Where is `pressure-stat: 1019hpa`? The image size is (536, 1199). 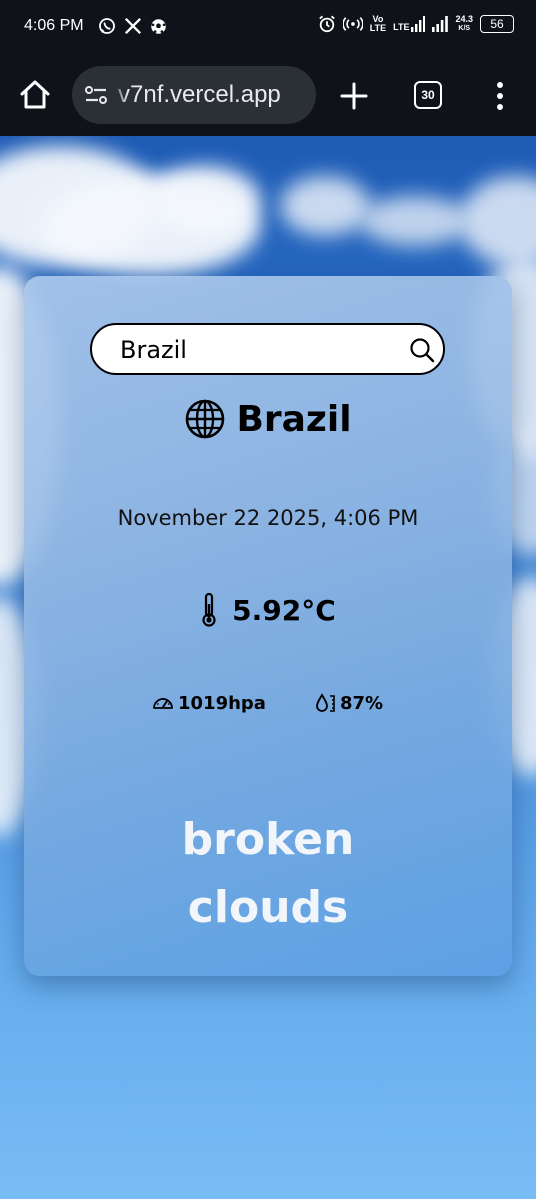 pressure-stat: 1019hpa is located at coordinates (209, 703).